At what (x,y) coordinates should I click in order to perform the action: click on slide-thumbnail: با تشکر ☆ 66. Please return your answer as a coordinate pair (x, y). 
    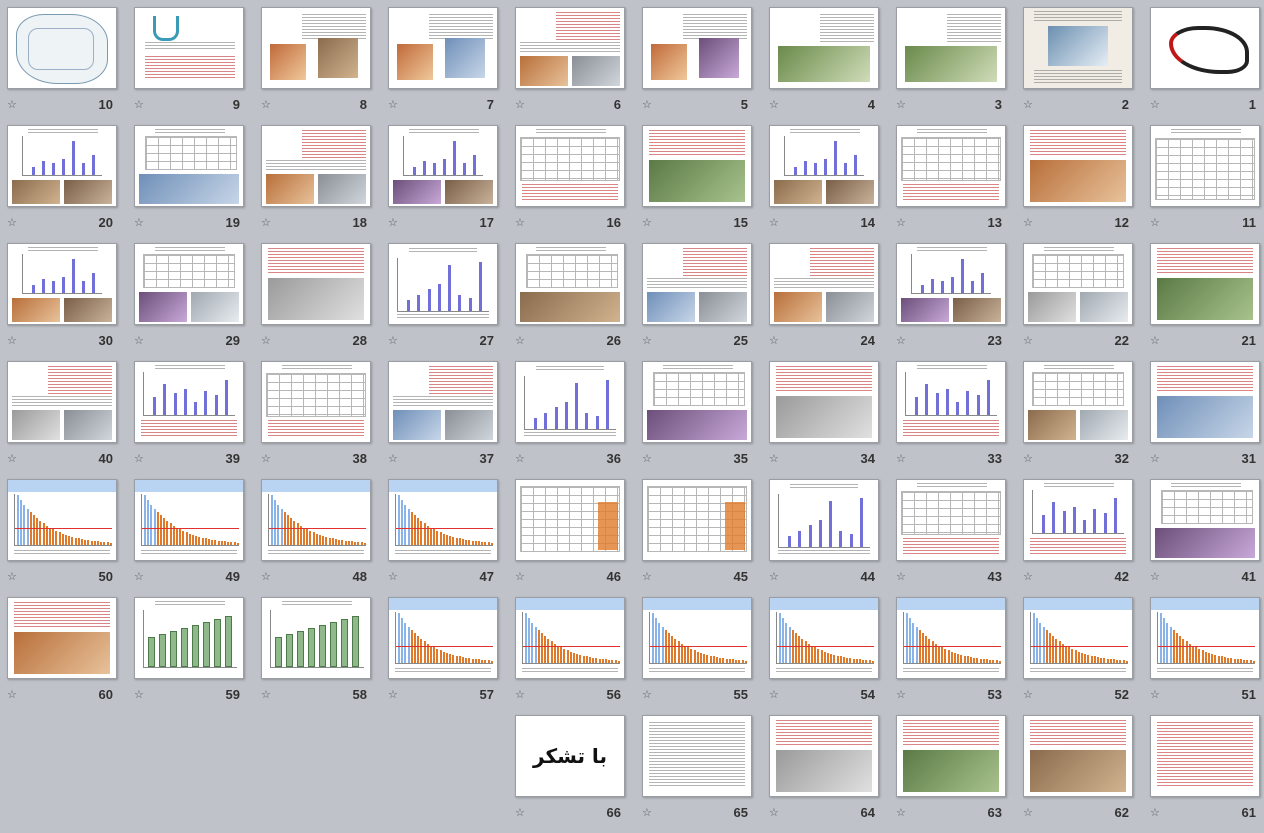
    Looking at the image, I should click on (570, 774).